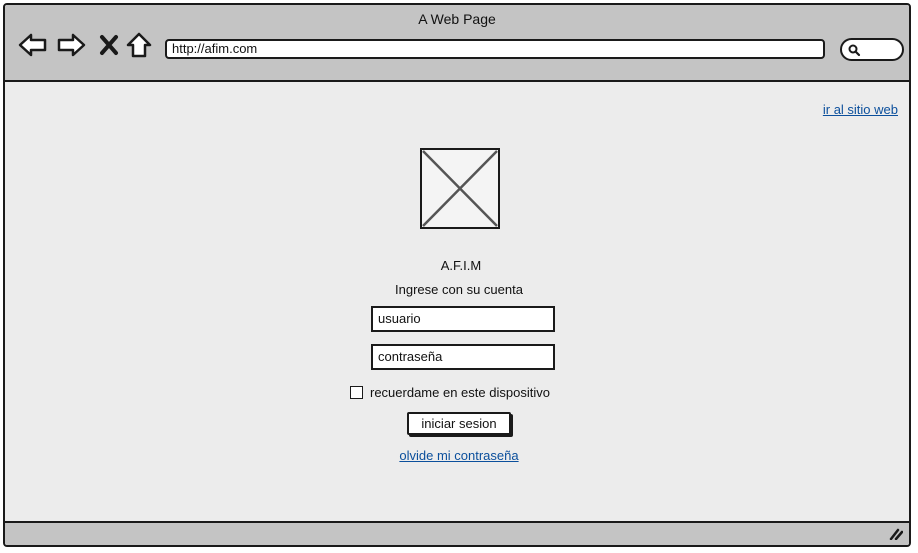 This screenshot has width=918, height=553. I want to click on login-button: iniciar sesion, so click(459, 423).